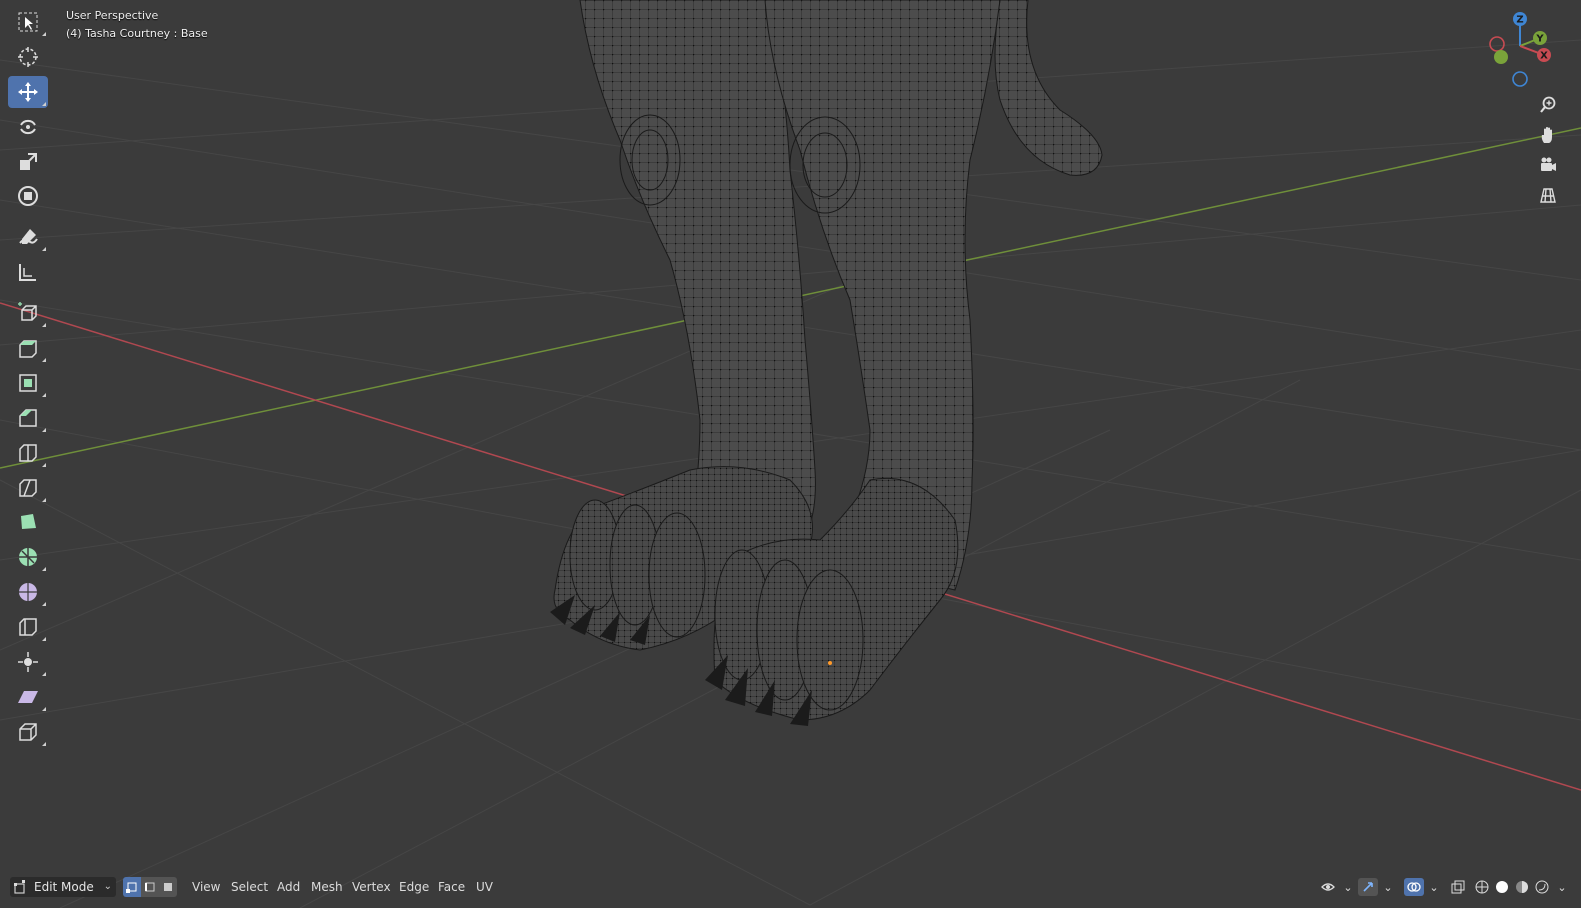  I want to click on transform-tool, so click(28, 196).